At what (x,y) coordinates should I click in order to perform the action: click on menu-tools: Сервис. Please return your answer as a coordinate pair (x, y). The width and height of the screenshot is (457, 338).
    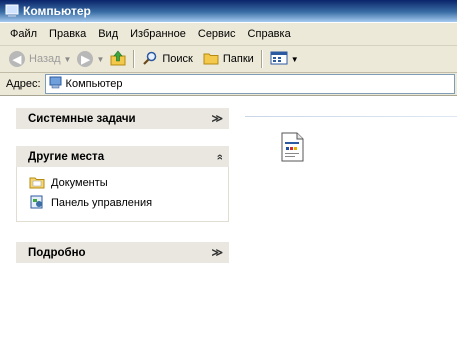
    Looking at the image, I should click on (217, 34).